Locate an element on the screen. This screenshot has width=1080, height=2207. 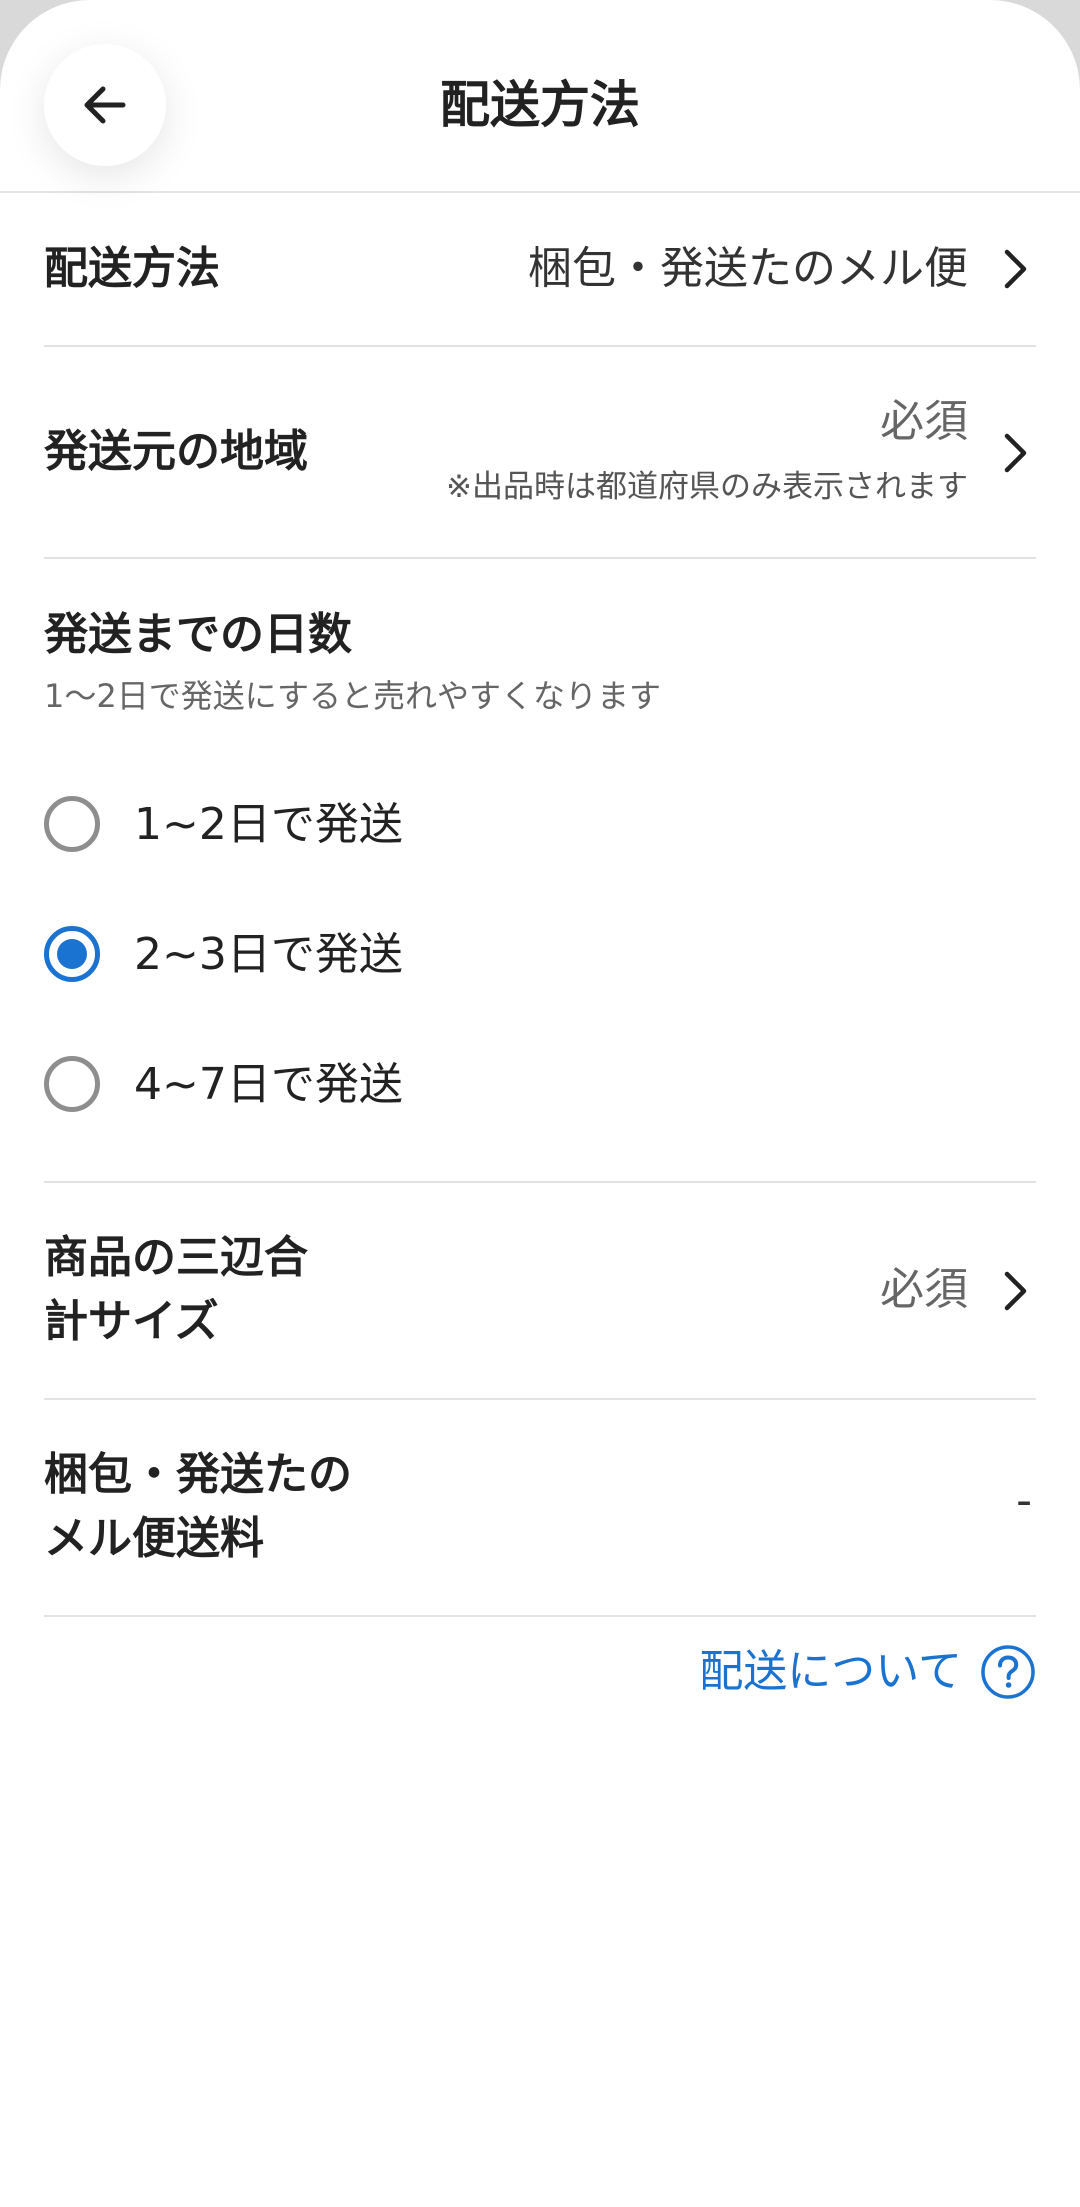
origin-region-row: 発送元の地域 必須 ※出品時は都道府県のみ表示されます is located at coordinates (540, 452).